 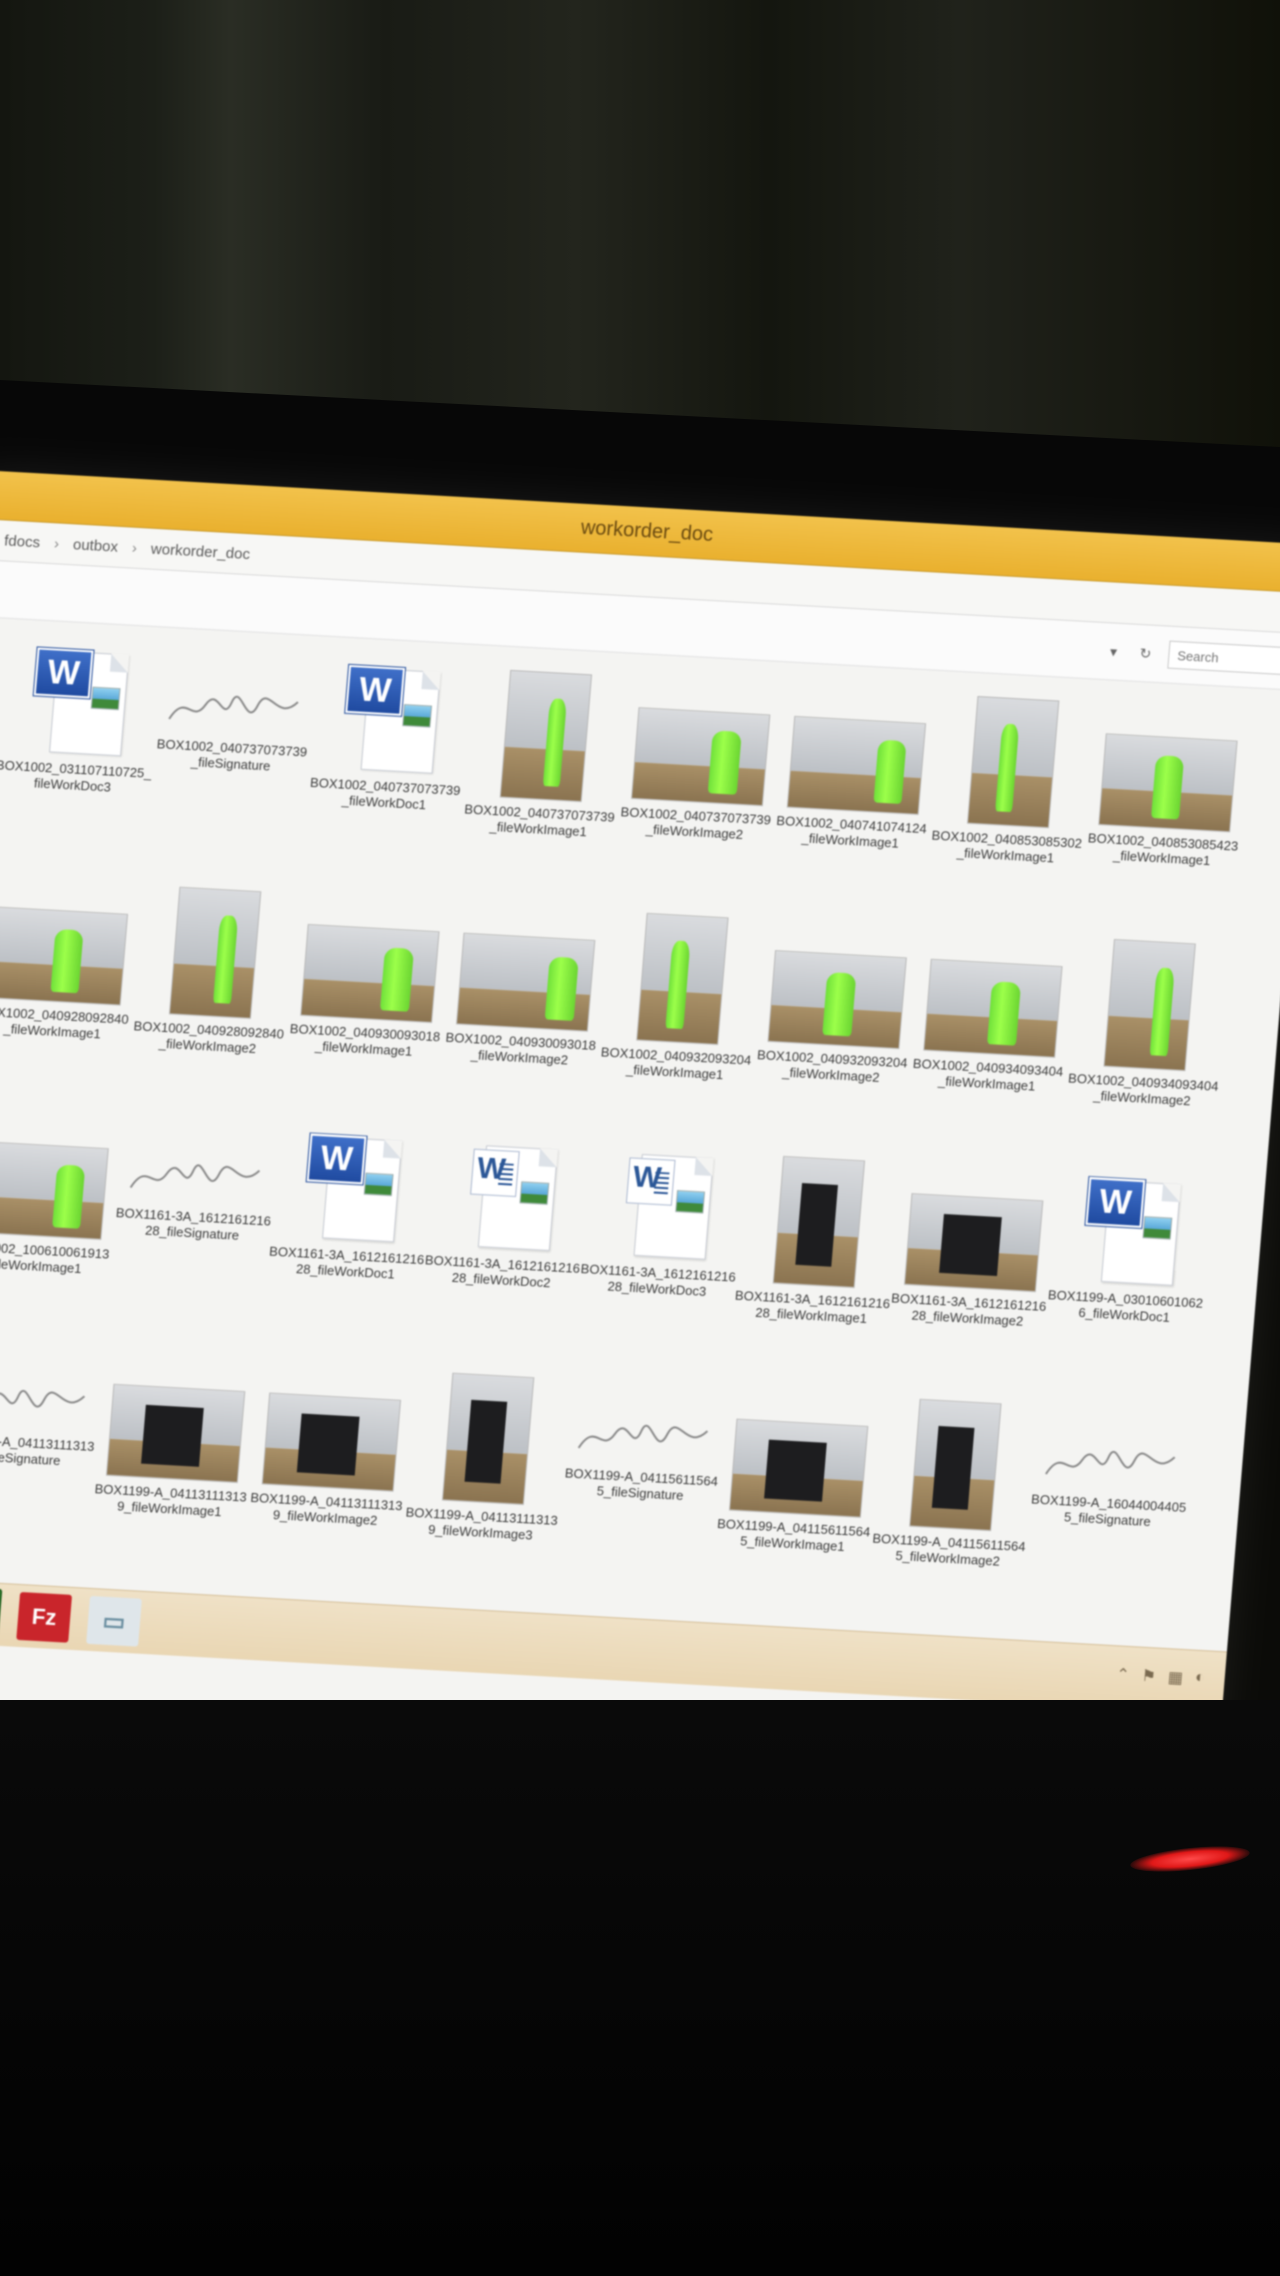 What do you see at coordinates (346, 1262) in the screenshot?
I see `file-name-label: BOX1161-3A_161216121628_fileWorkDoc1` at bounding box center [346, 1262].